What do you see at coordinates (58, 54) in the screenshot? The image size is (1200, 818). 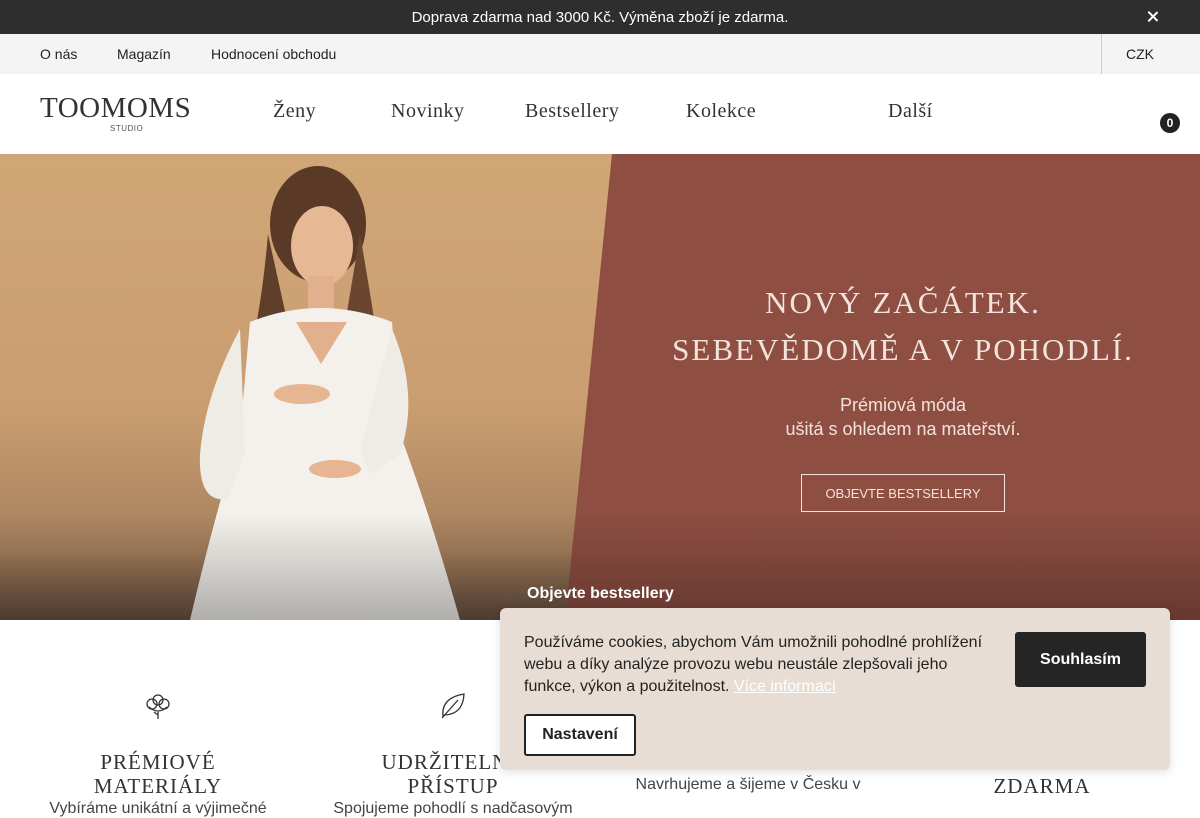 I see `link-o-nas: O nás` at bounding box center [58, 54].